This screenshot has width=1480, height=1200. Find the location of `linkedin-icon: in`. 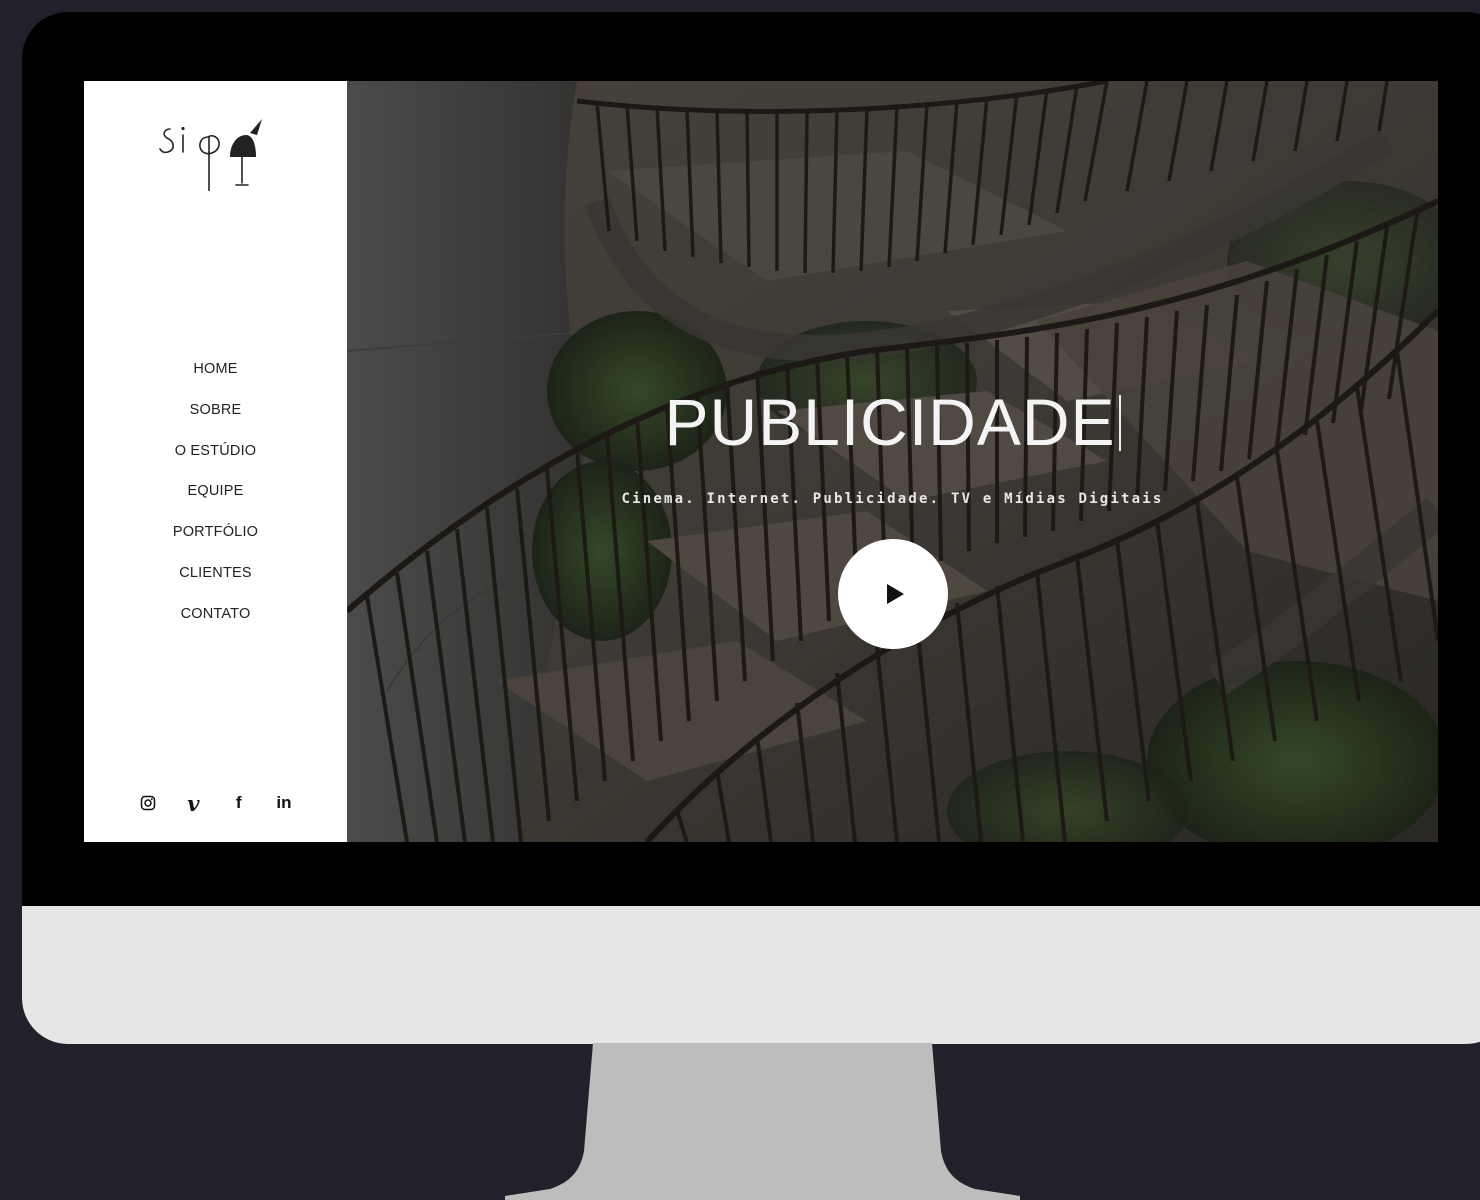

linkedin-icon: in is located at coordinates (284, 803).